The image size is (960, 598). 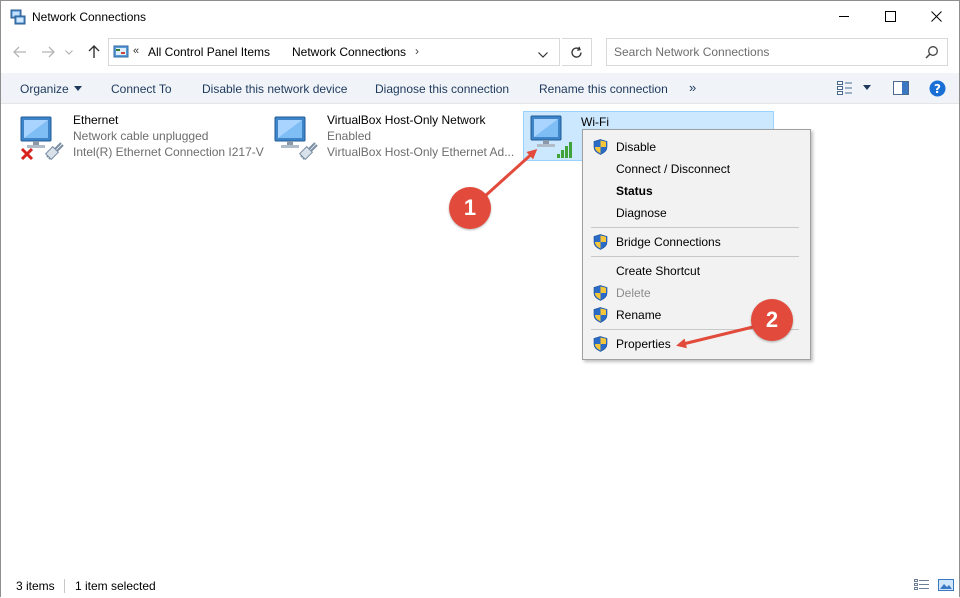 I want to click on menu-item-disable: Disable, so click(x=696, y=147).